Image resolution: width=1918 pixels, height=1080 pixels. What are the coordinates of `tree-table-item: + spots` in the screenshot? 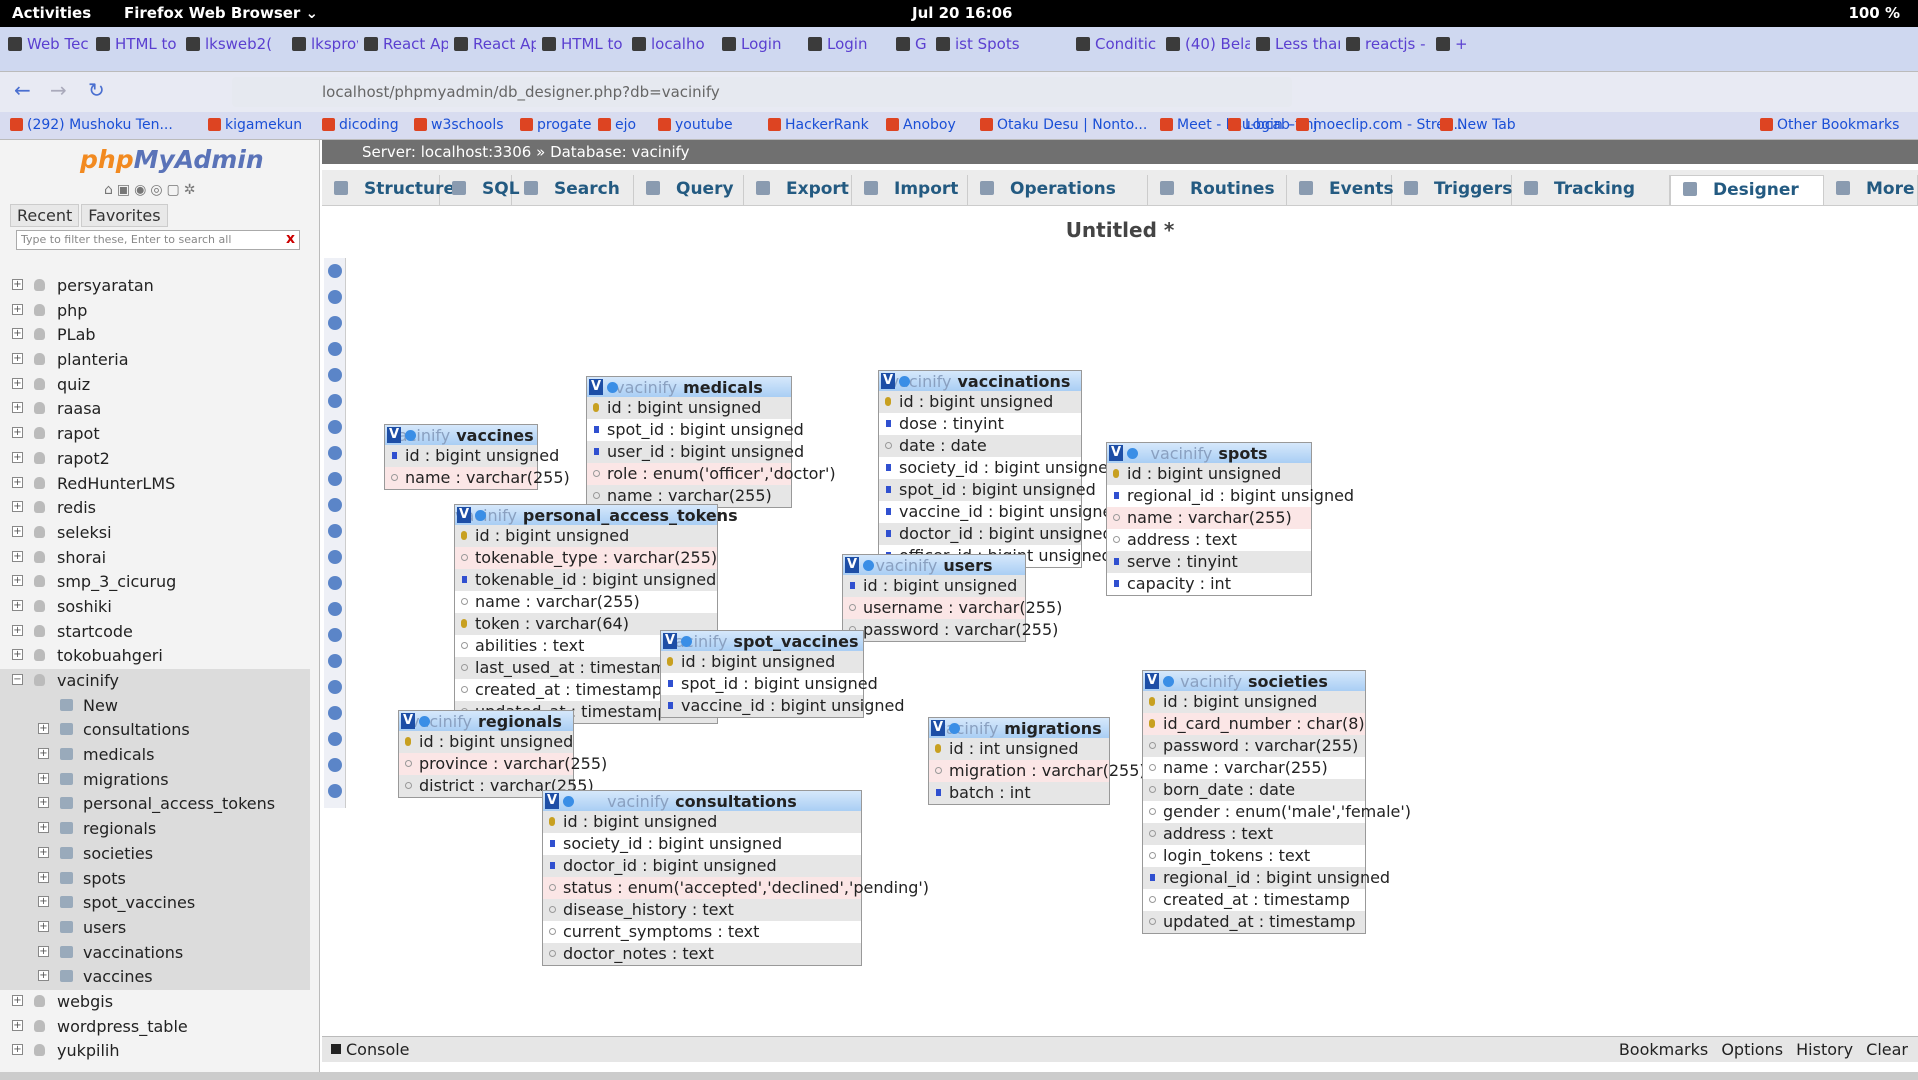 It's located at (155, 879).